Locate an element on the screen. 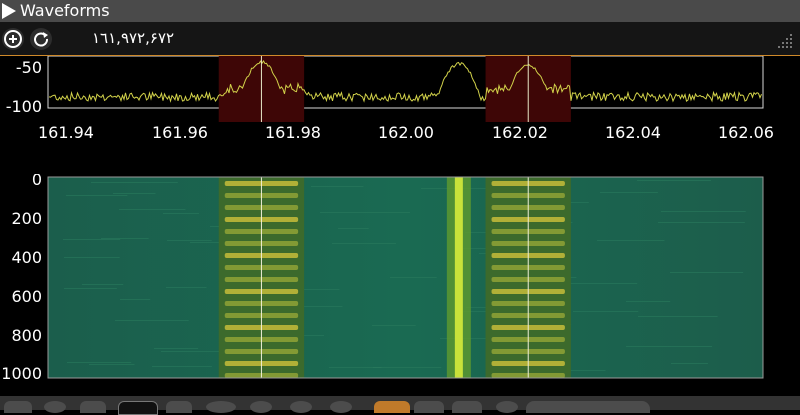  redo-icon is located at coordinates (41, 39).